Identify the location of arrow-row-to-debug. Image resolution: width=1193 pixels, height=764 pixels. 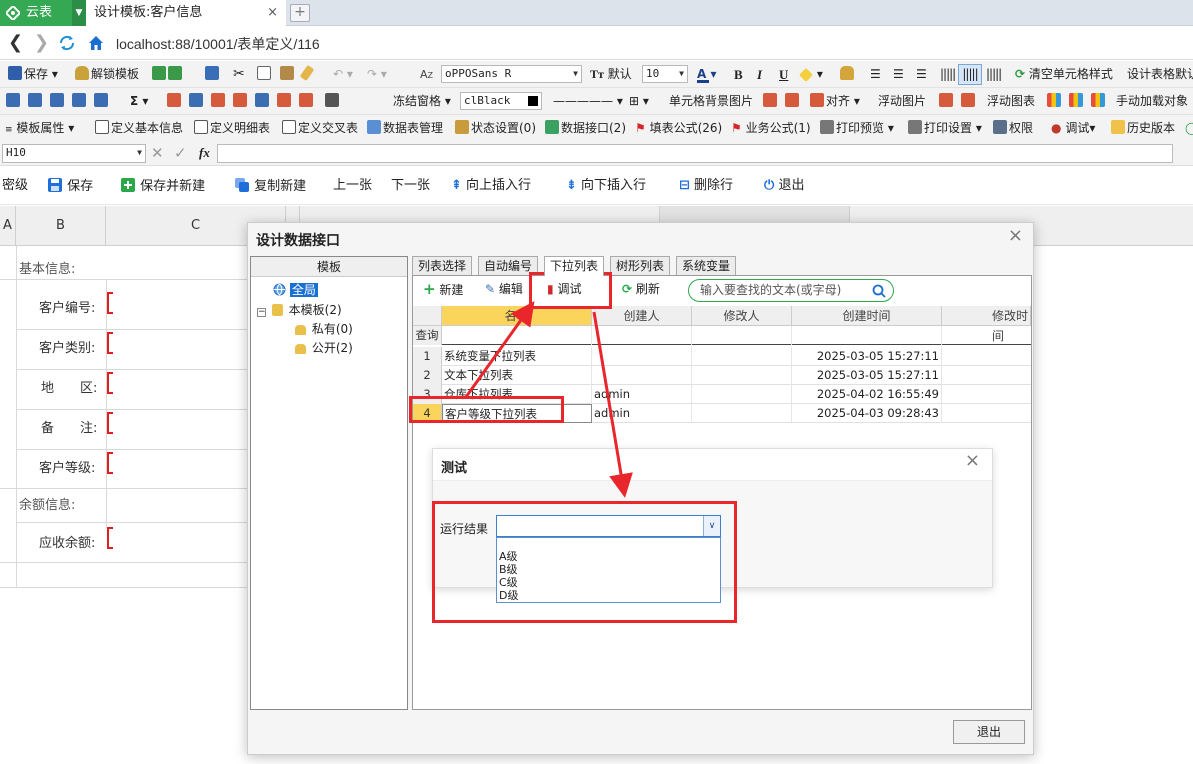
(499, 349).